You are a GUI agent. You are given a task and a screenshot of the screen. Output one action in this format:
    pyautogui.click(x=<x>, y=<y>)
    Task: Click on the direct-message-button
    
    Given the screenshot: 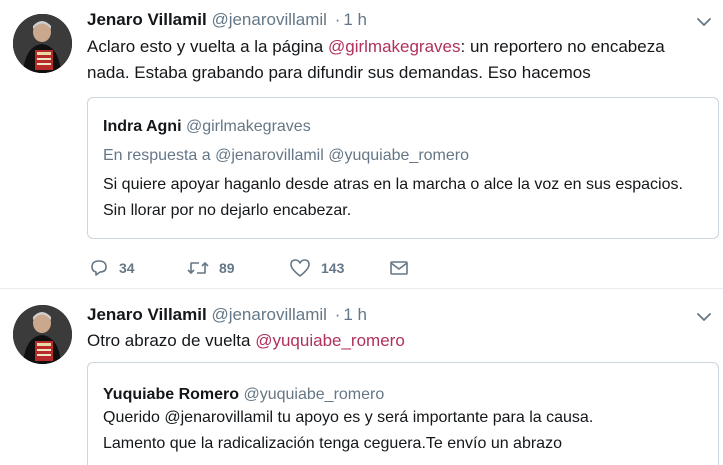 What is the action you would take?
    pyautogui.click(x=404, y=268)
    